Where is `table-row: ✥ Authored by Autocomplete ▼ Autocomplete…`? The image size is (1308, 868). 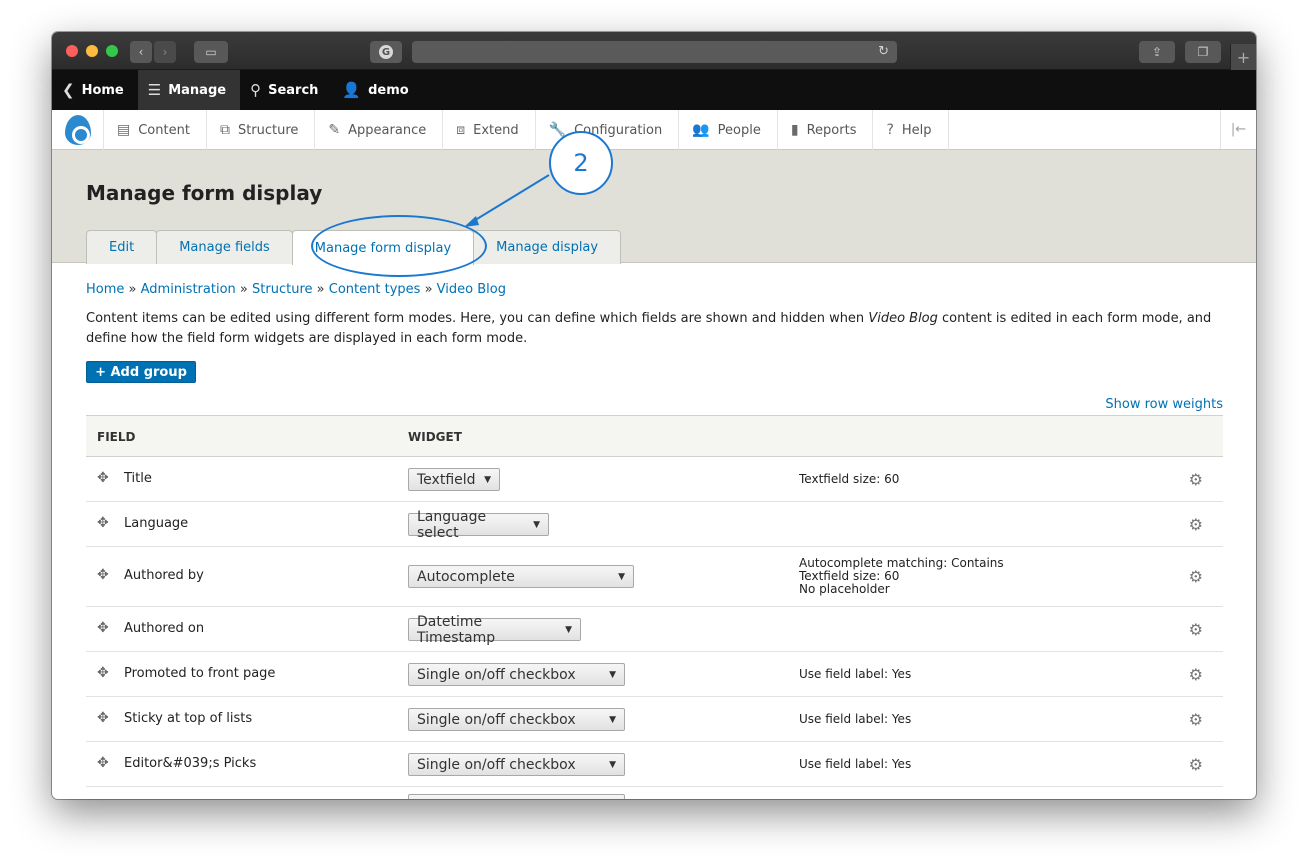
table-row: ✥ Authored by Autocomplete ▼ Autocomplete… is located at coordinates (654, 577).